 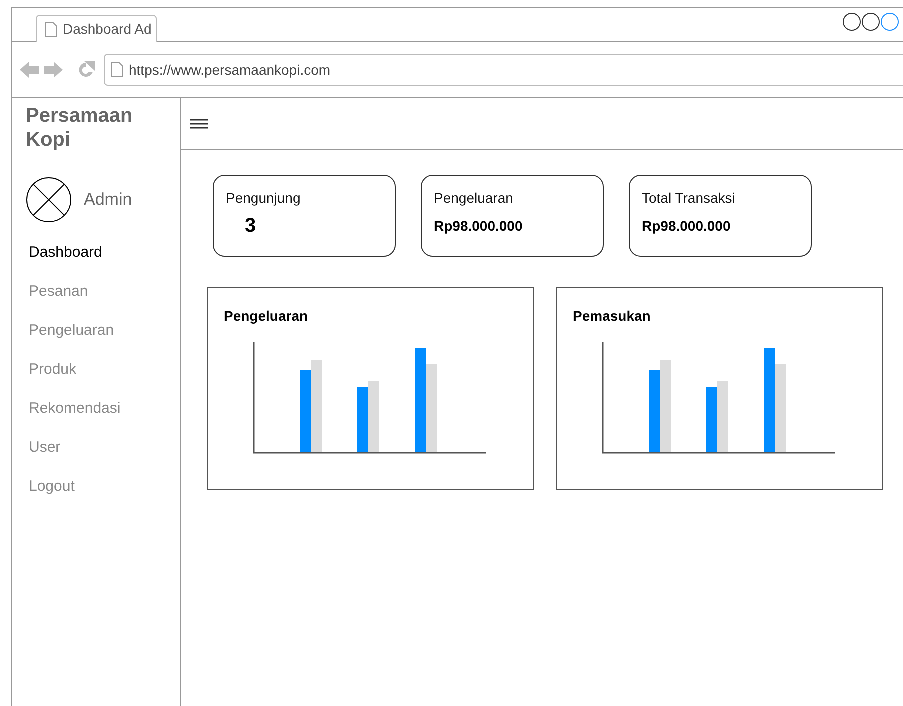 I want to click on stat-label: Total Transaksi, so click(x=689, y=198).